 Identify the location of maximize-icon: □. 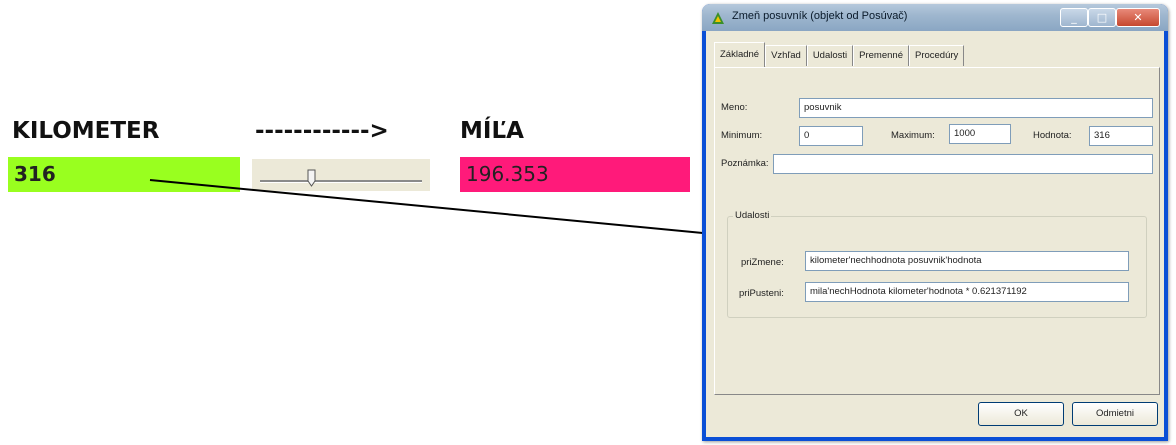
(1102, 17).